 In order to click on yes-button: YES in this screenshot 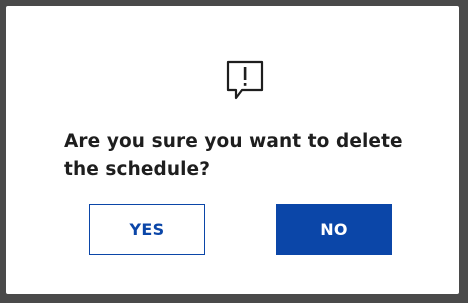, I will do `click(147, 229)`.